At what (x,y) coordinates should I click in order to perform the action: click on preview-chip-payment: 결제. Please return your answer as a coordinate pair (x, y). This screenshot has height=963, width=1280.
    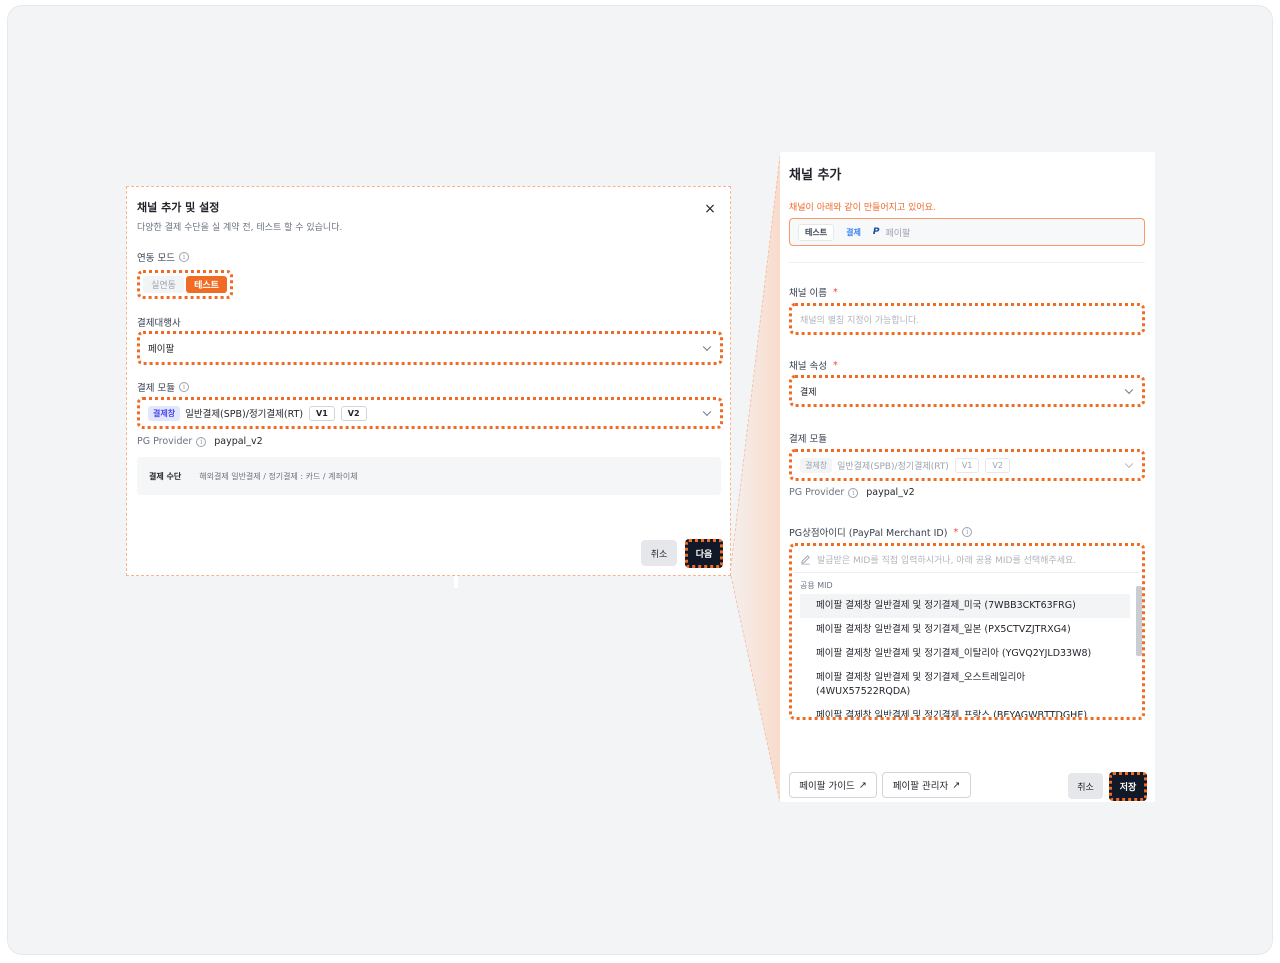
    Looking at the image, I should click on (853, 232).